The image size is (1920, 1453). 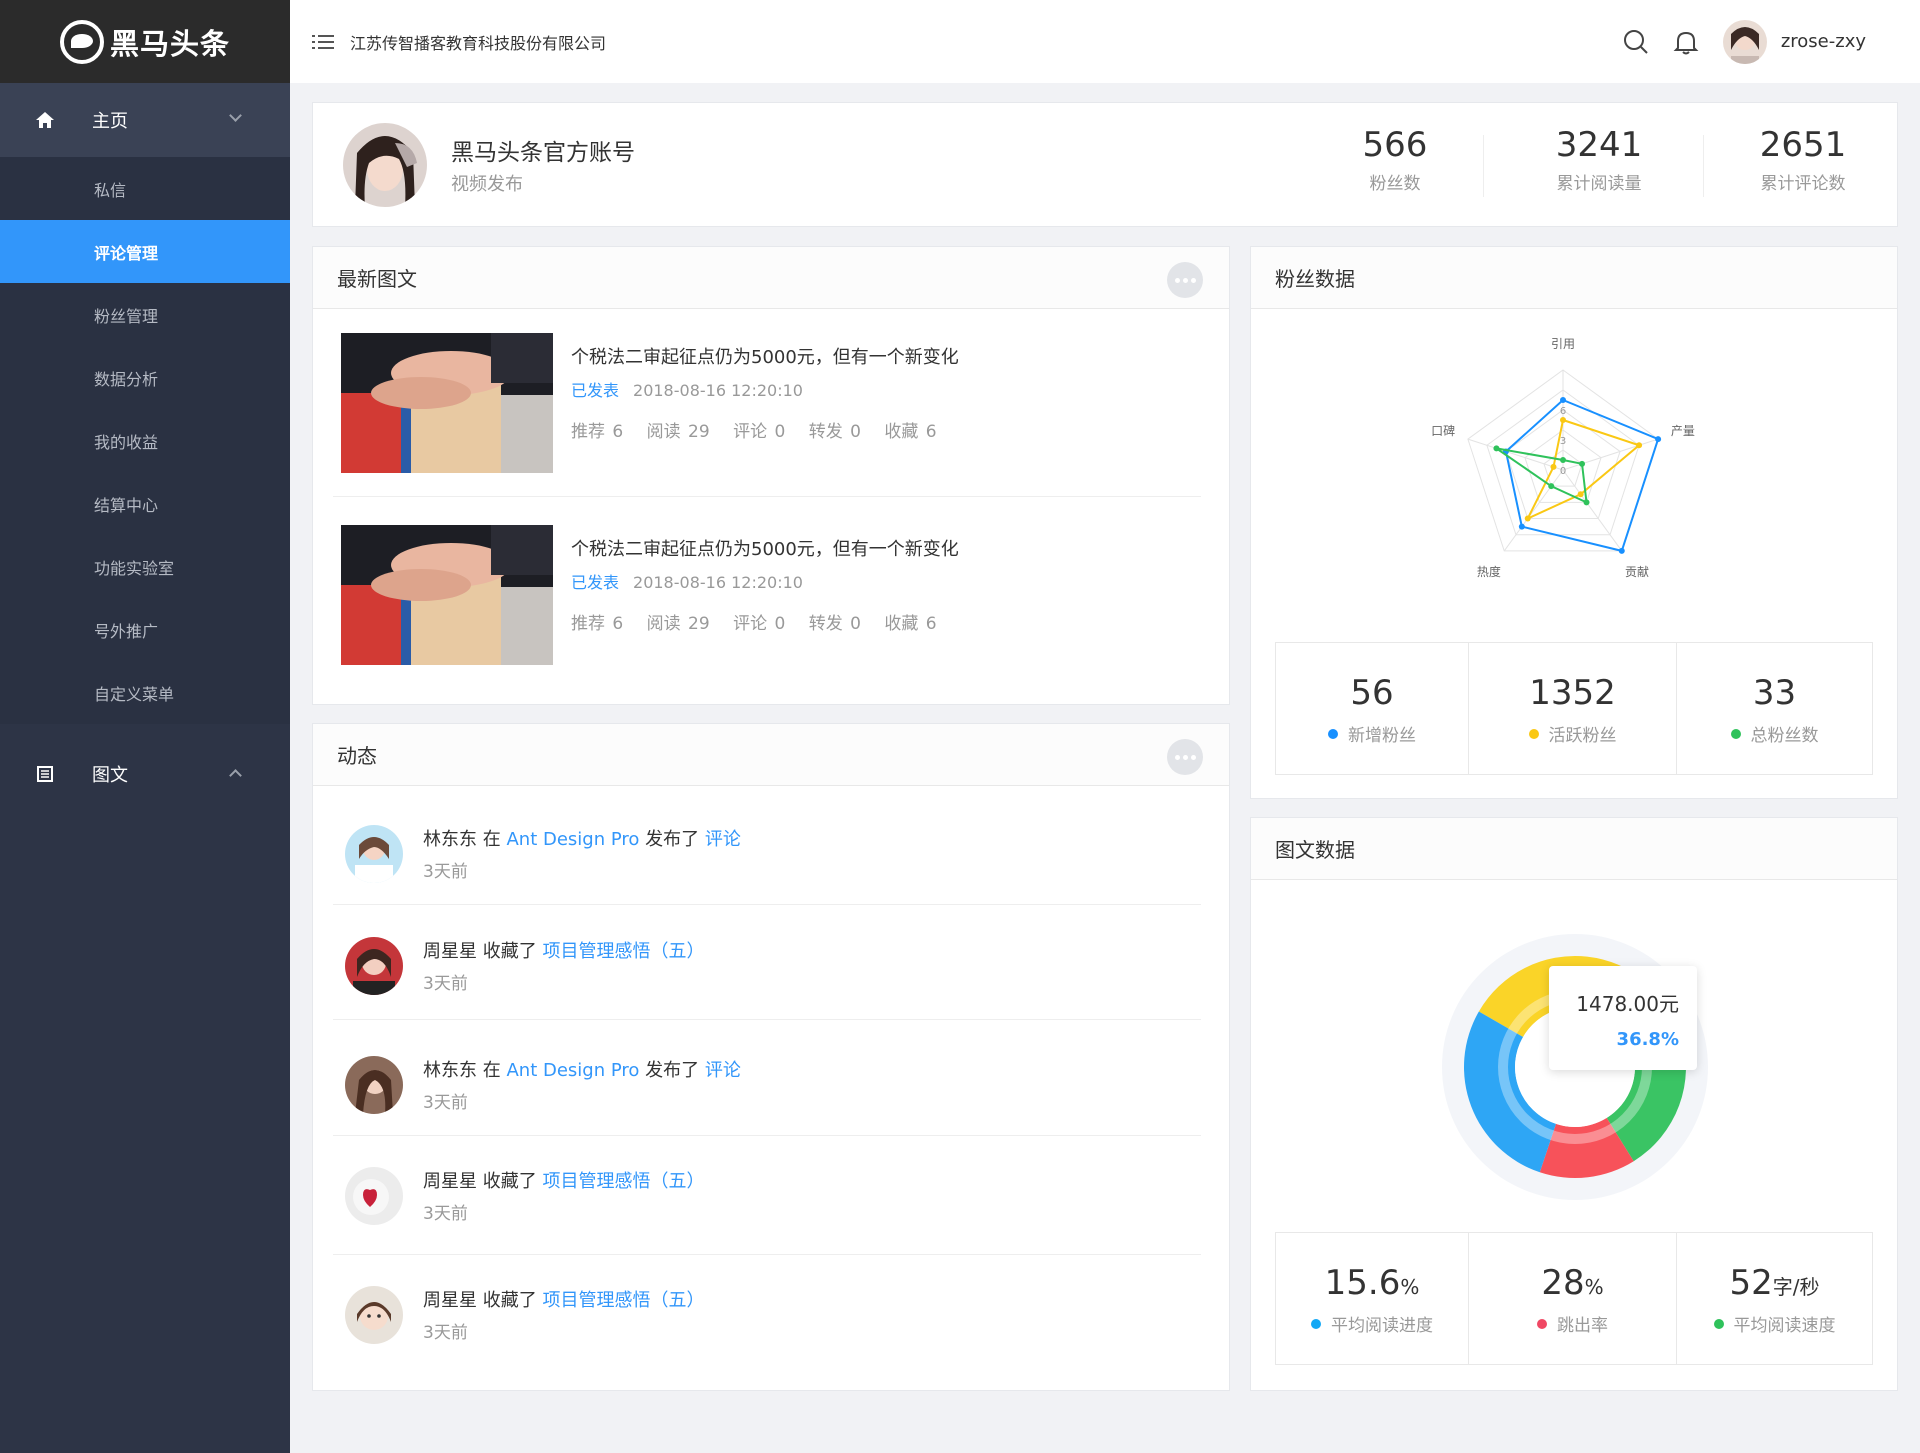 What do you see at coordinates (1362, 1283) in the screenshot?
I see `content-stat-value: 15.6` at bounding box center [1362, 1283].